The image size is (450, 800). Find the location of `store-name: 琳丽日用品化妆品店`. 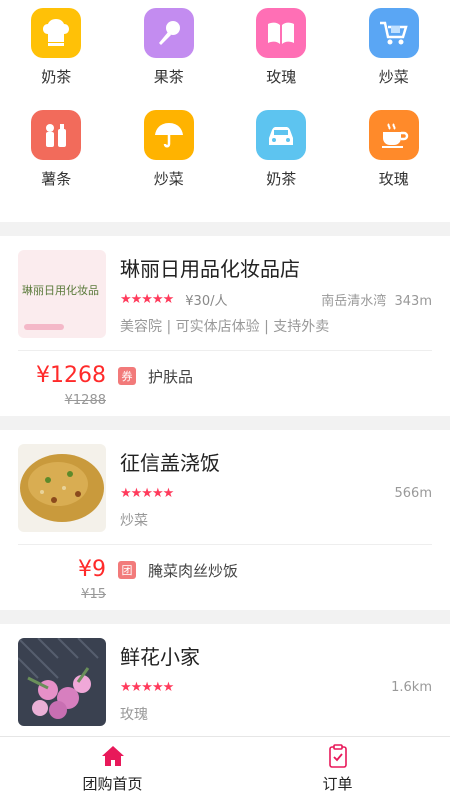

store-name: 琳丽日用品化妆品店 is located at coordinates (210, 269).